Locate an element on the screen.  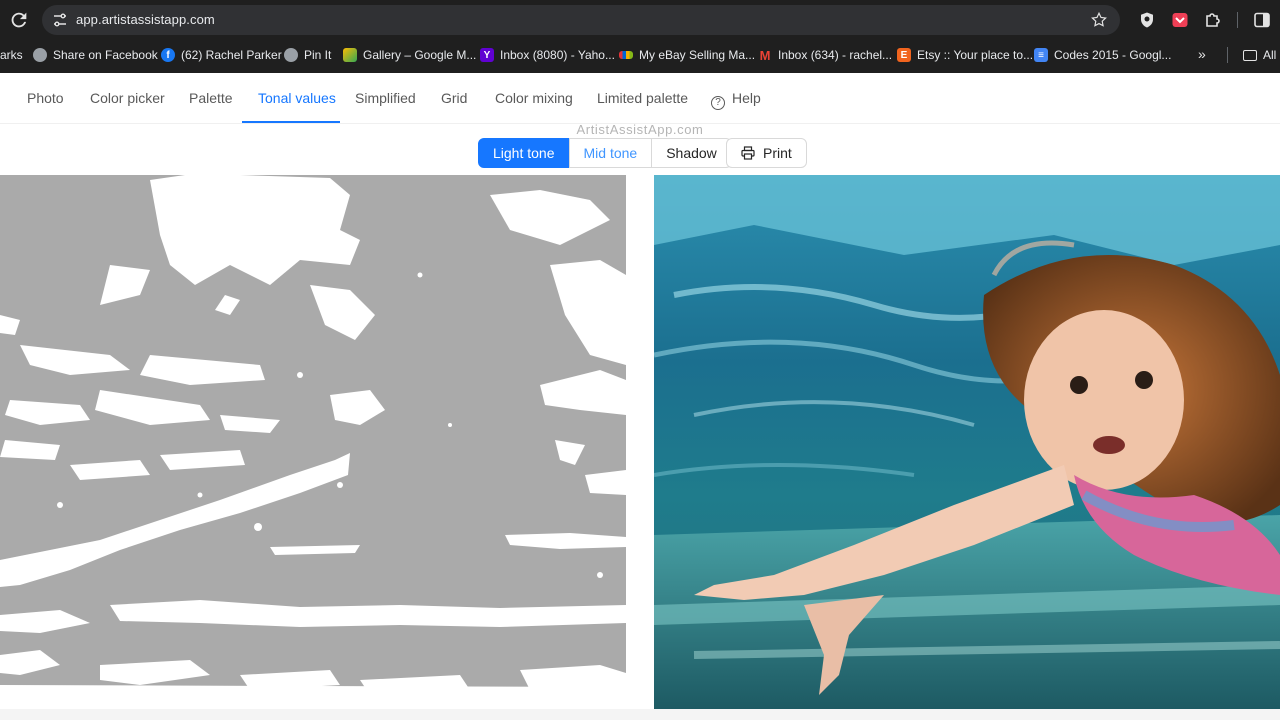
ebay-icon is located at coordinates (626, 55).